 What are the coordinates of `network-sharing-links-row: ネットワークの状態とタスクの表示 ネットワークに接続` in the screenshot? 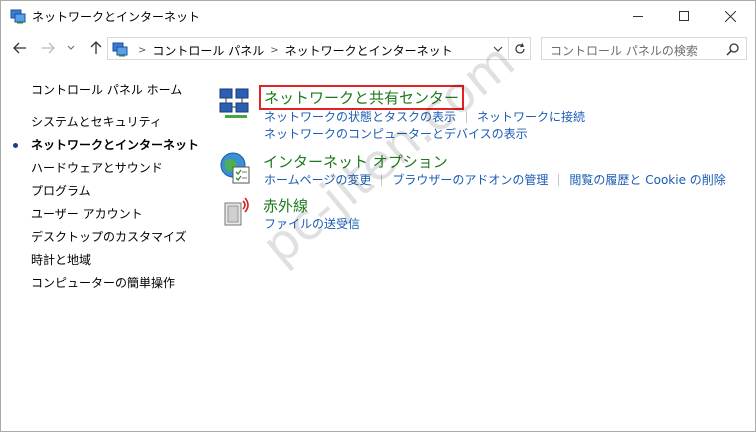 It's located at (424, 116).